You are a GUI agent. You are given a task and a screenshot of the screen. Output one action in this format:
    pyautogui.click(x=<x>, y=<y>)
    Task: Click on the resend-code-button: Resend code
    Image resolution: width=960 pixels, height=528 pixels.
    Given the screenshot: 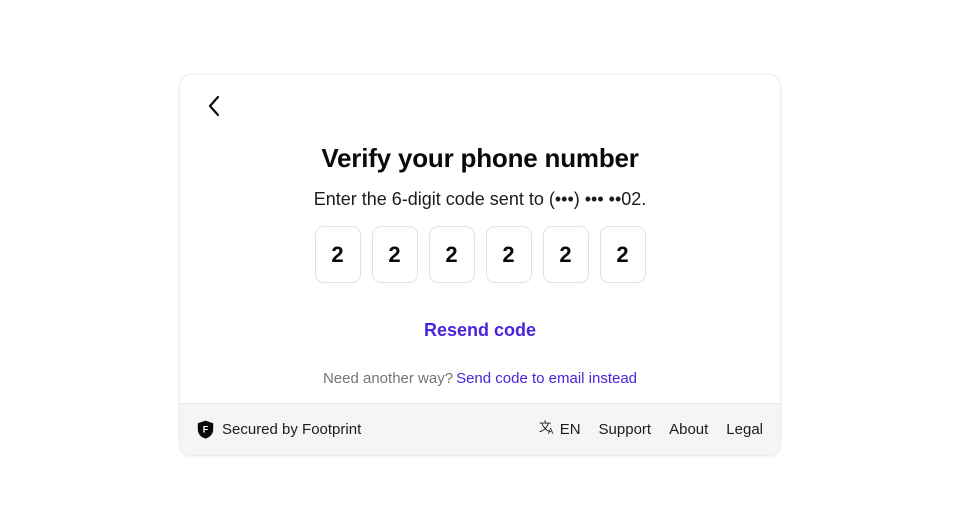 What is the action you would take?
    pyautogui.click(x=480, y=330)
    